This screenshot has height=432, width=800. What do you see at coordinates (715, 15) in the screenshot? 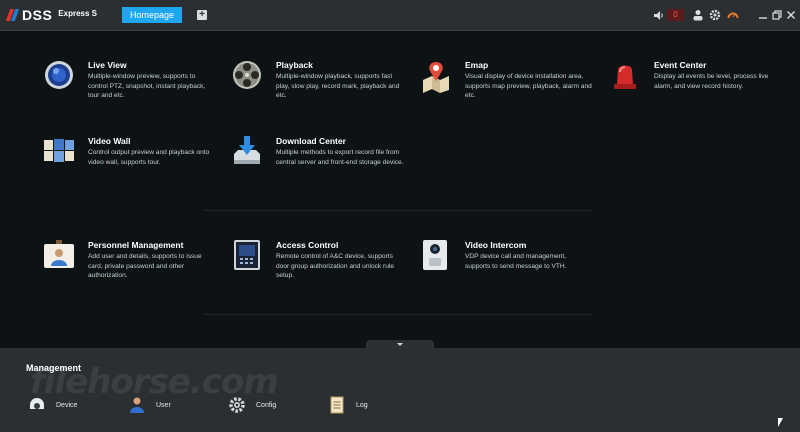
I see `settings-gear-icon` at bounding box center [715, 15].